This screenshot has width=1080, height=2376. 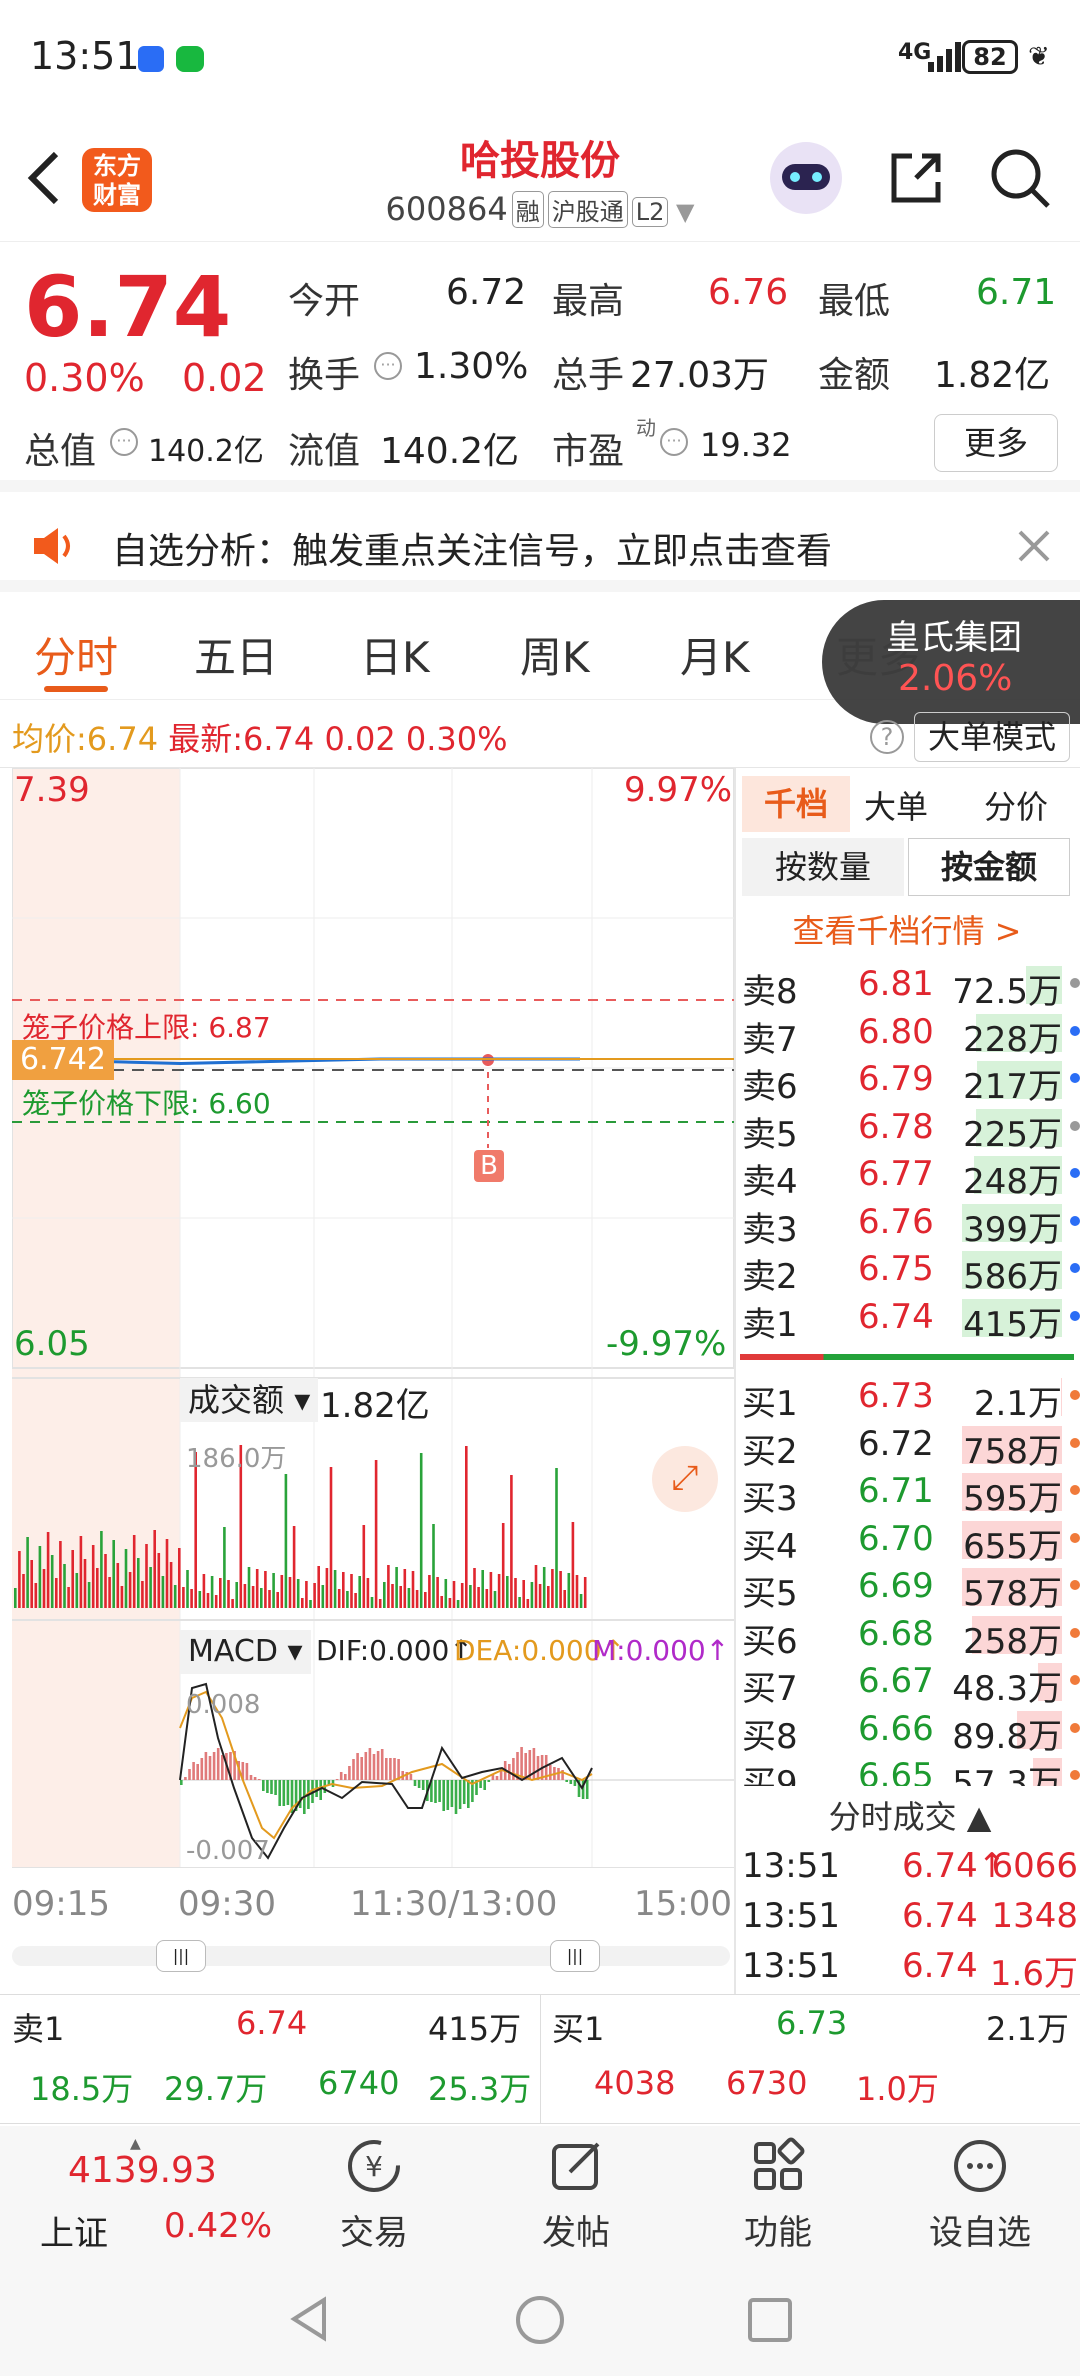 I want to click on bid-row: 买5 6.69 578万, so click(x=910, y=1588).